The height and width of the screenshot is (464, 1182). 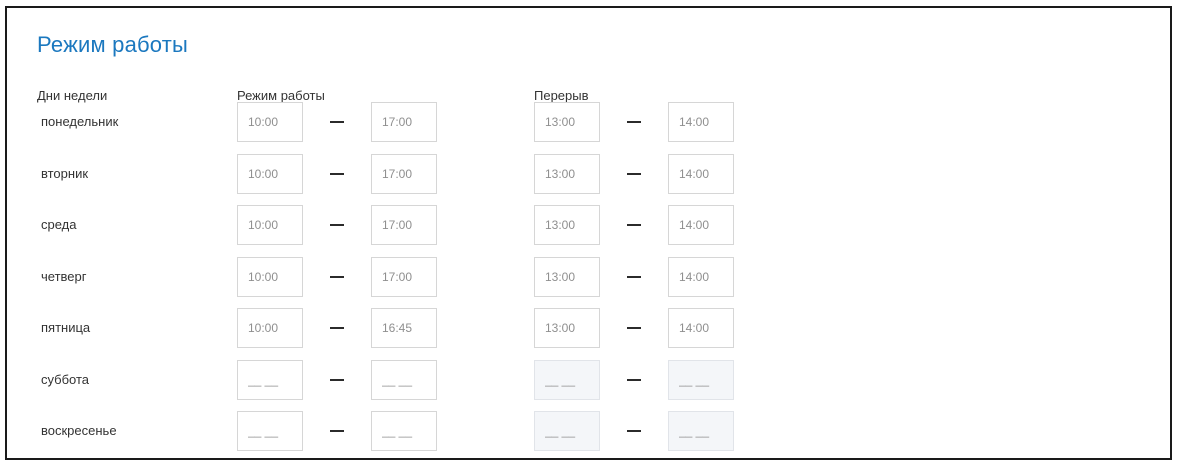 What do you see at coordinates (80, 121) in the screenshot?
I see `day-label: понедельник` at bounding box center [80, 121].